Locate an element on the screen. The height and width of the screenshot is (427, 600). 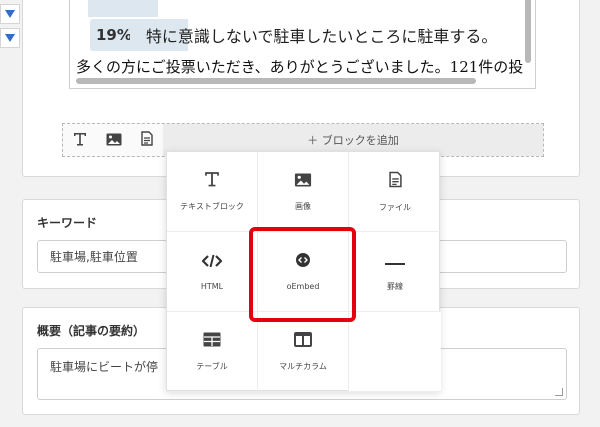
divider-icon is located at coordinates (395, 261).